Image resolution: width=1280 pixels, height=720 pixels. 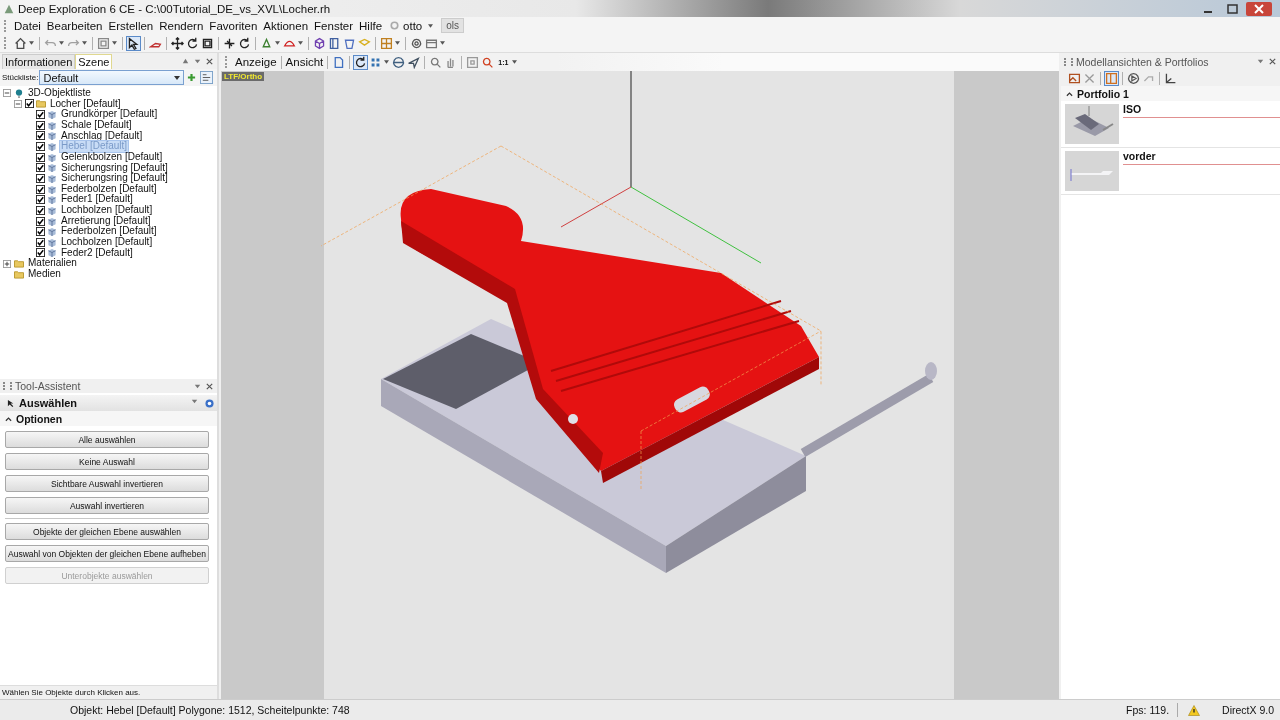 What do you see at coordinates (107, 439) in the screenshot?
I see `action-button: Alle auswählen` at bounding box center [107, 439].